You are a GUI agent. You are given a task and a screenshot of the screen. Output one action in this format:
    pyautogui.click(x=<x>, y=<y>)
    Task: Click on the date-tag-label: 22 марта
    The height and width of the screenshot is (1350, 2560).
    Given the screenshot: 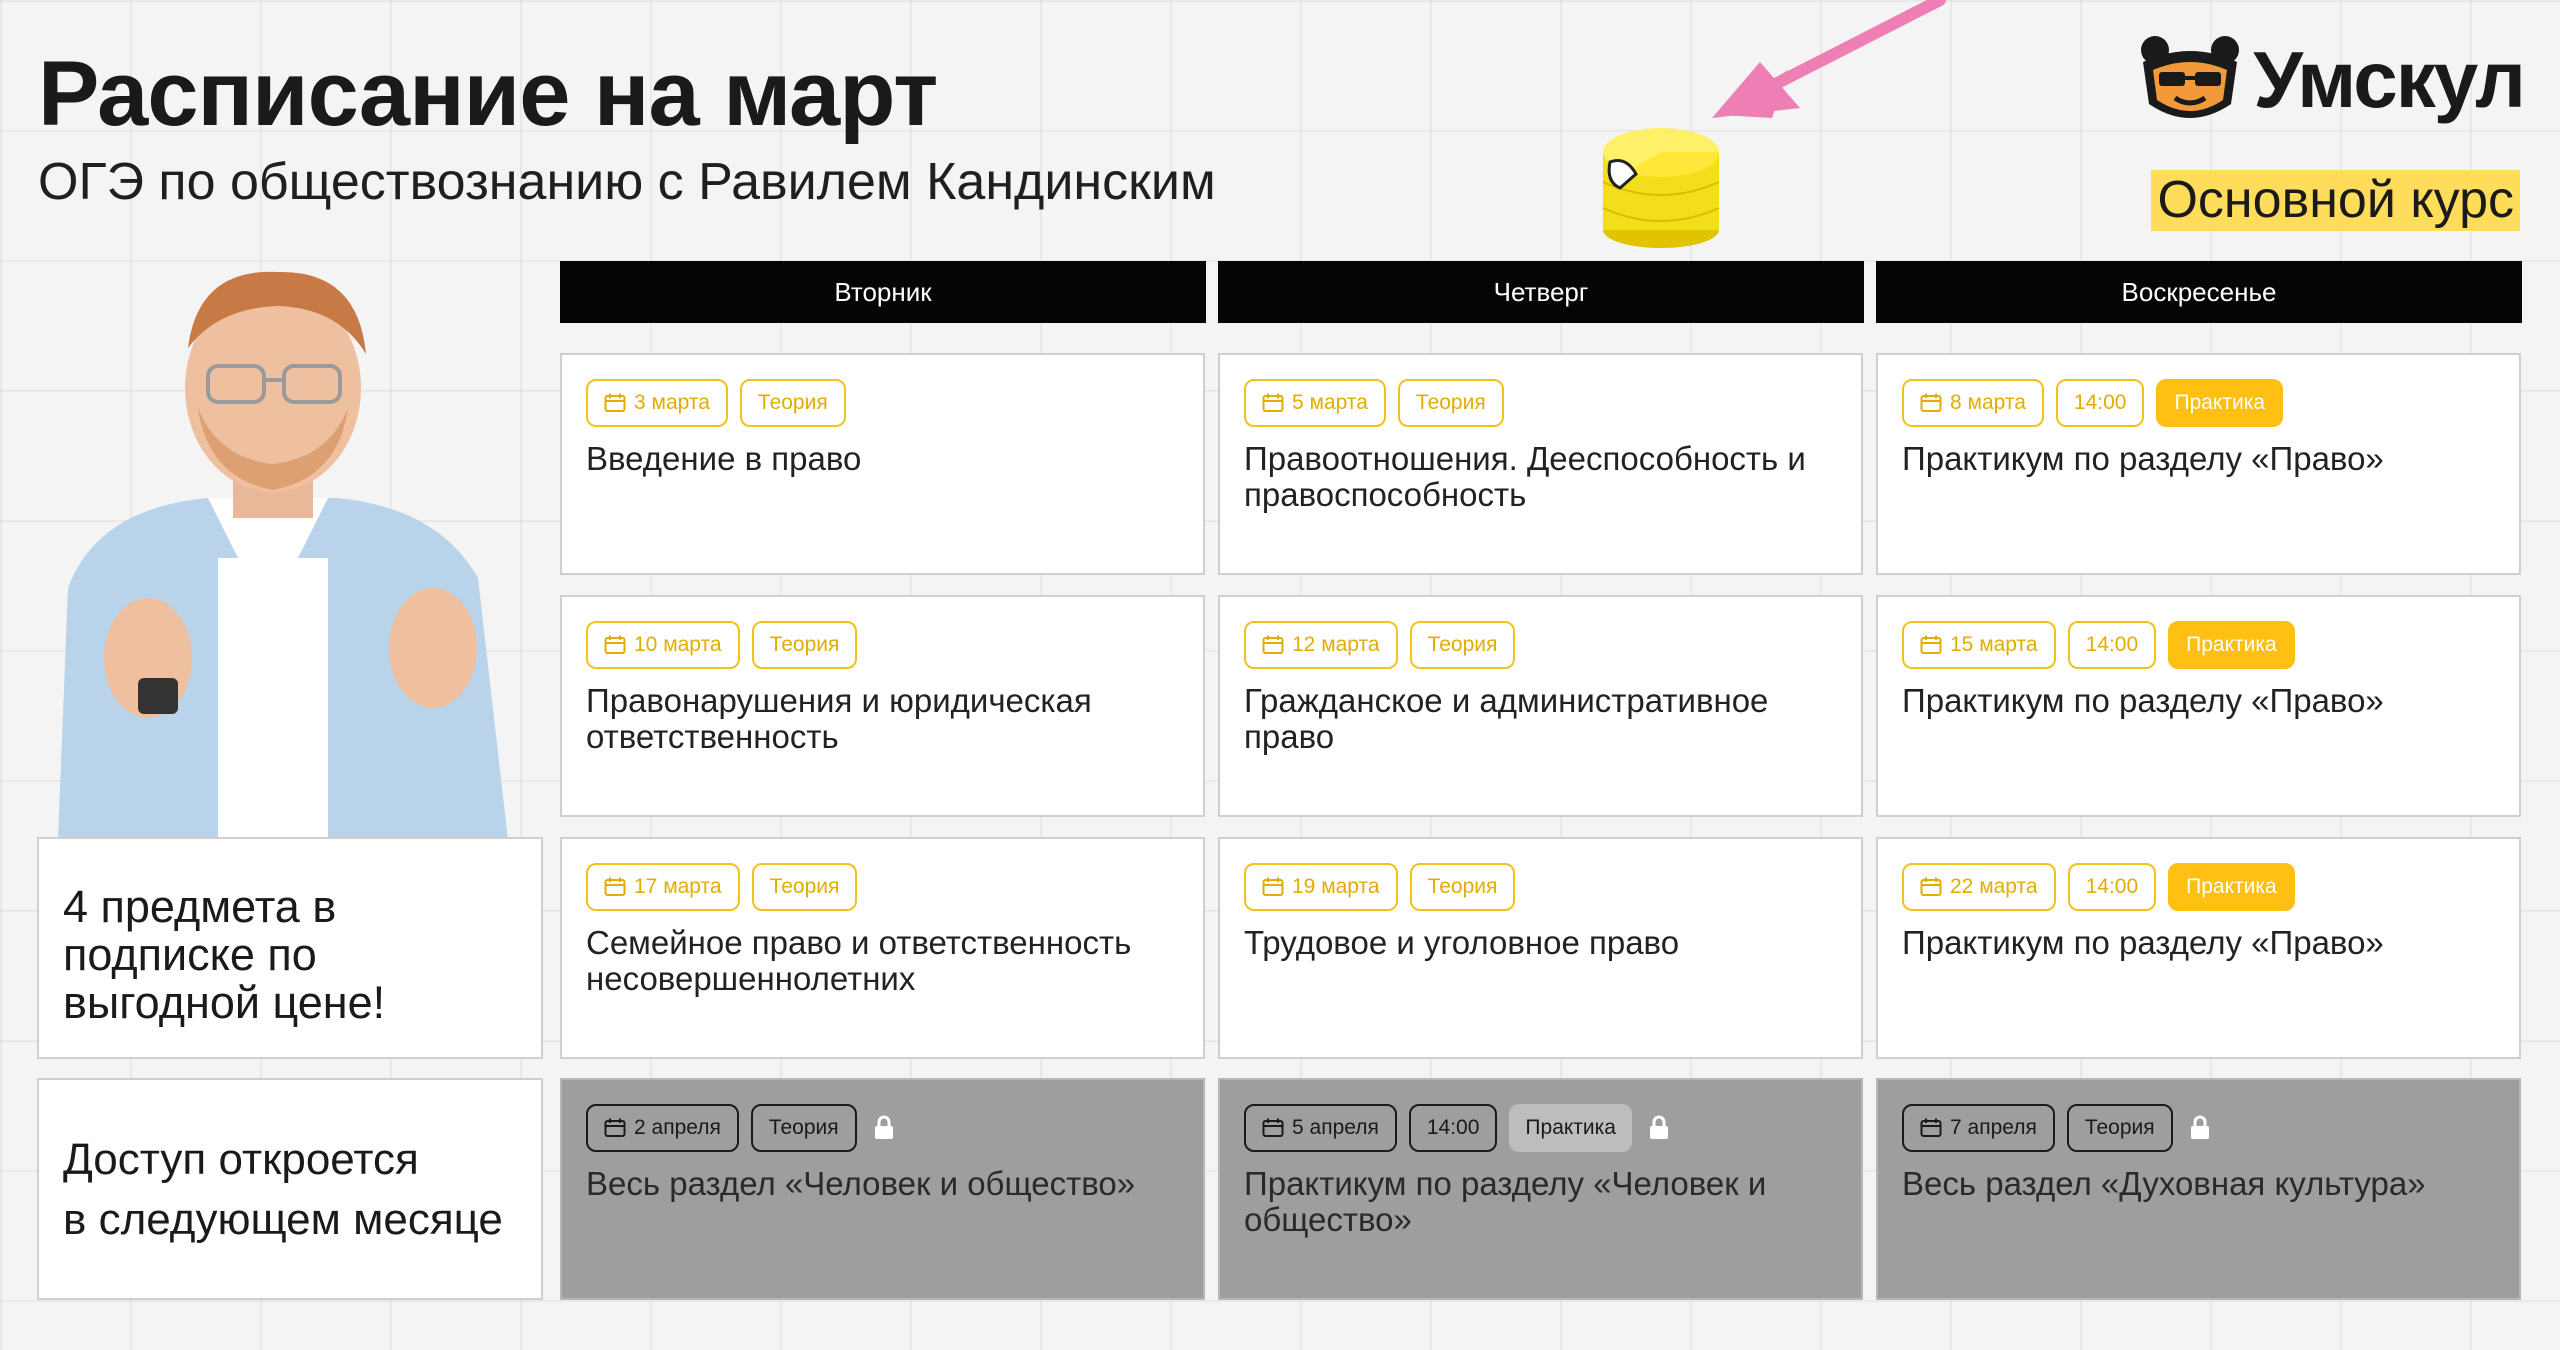 What is the action you would take?
    pyautogui.click(x=1994, y=886)
    